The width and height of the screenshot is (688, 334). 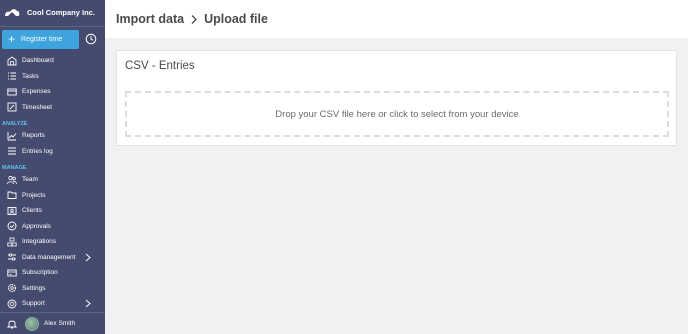 I want to click on sidebar-item-timesheet: Timesheet, so click(x=52, y=108).